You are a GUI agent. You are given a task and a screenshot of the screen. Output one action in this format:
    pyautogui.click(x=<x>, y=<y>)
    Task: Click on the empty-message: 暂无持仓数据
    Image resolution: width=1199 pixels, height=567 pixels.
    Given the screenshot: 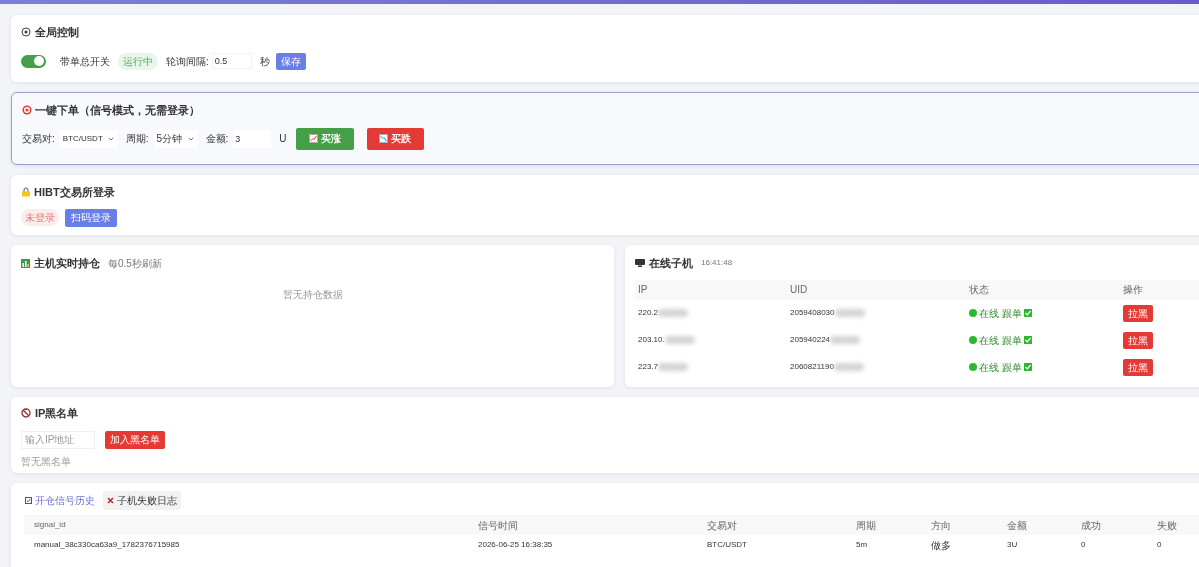 What is the action you would take?
    pyautogui.click(x=312, y=294)
    